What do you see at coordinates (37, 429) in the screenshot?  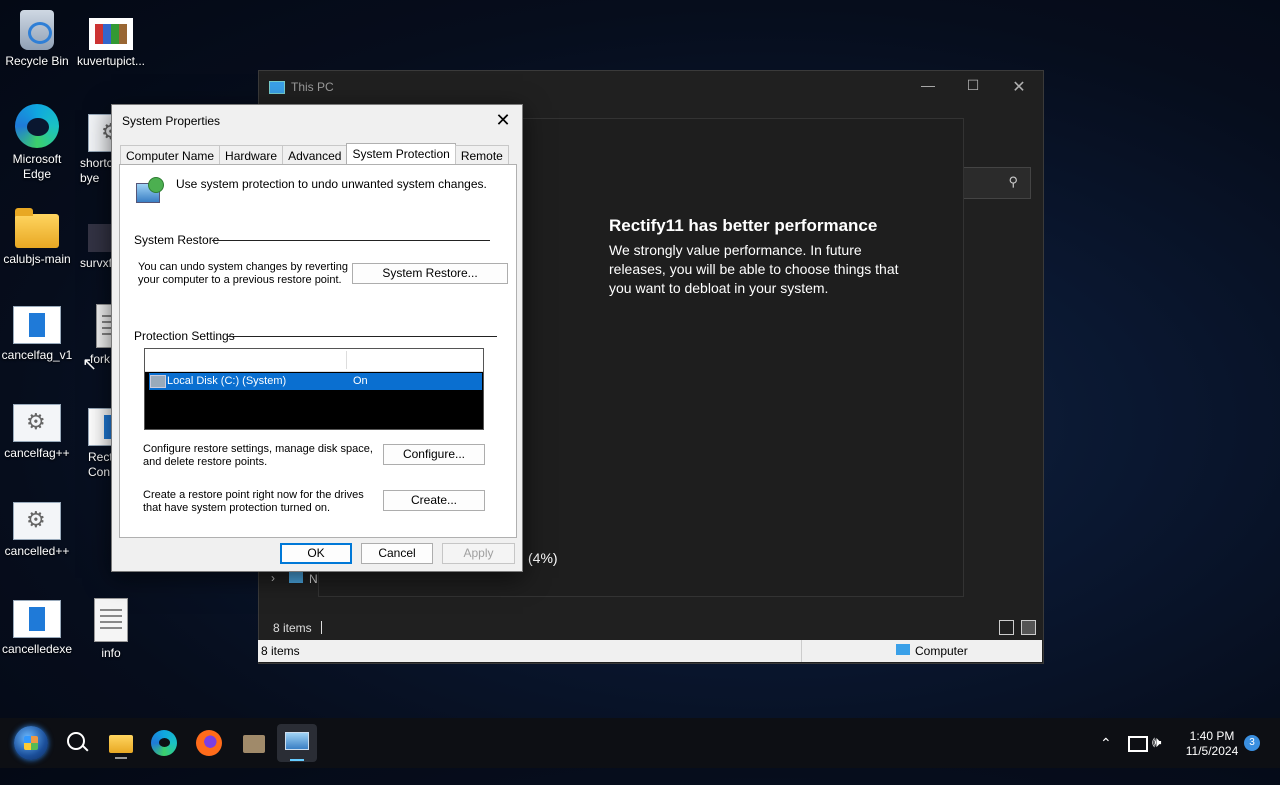 I see `desktop-icon-cancelfag-plus: cancelfag++` at bounding box center [37, 429].